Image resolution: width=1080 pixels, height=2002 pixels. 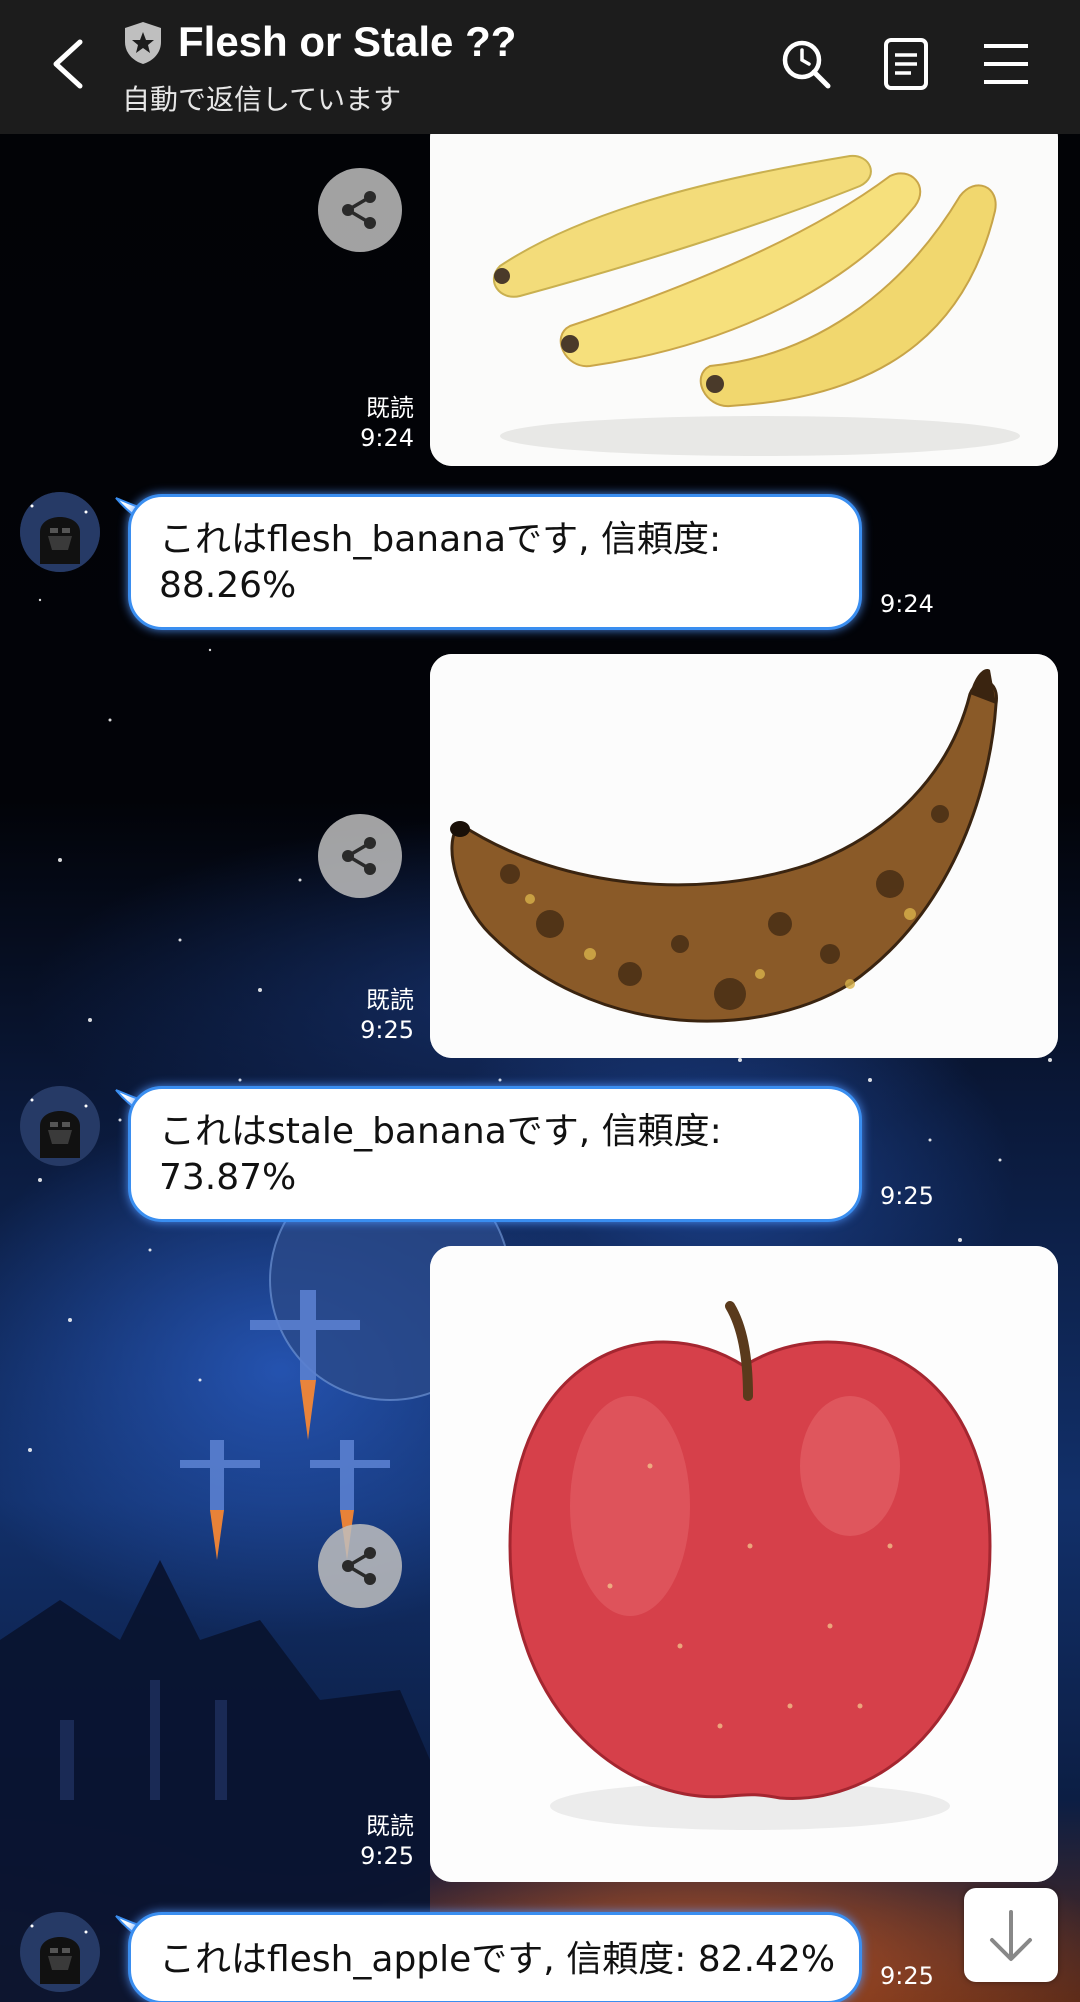 I want to click on received-message-bubble: これはflesh_bananaです, 信頼度: 88.26%, so click(x=495, y=562).